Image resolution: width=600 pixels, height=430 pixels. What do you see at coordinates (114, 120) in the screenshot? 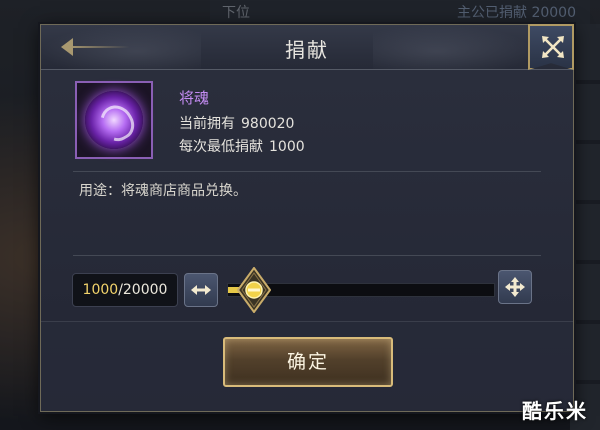
I see `item-icon-frame` at bounding box center [114, 120].